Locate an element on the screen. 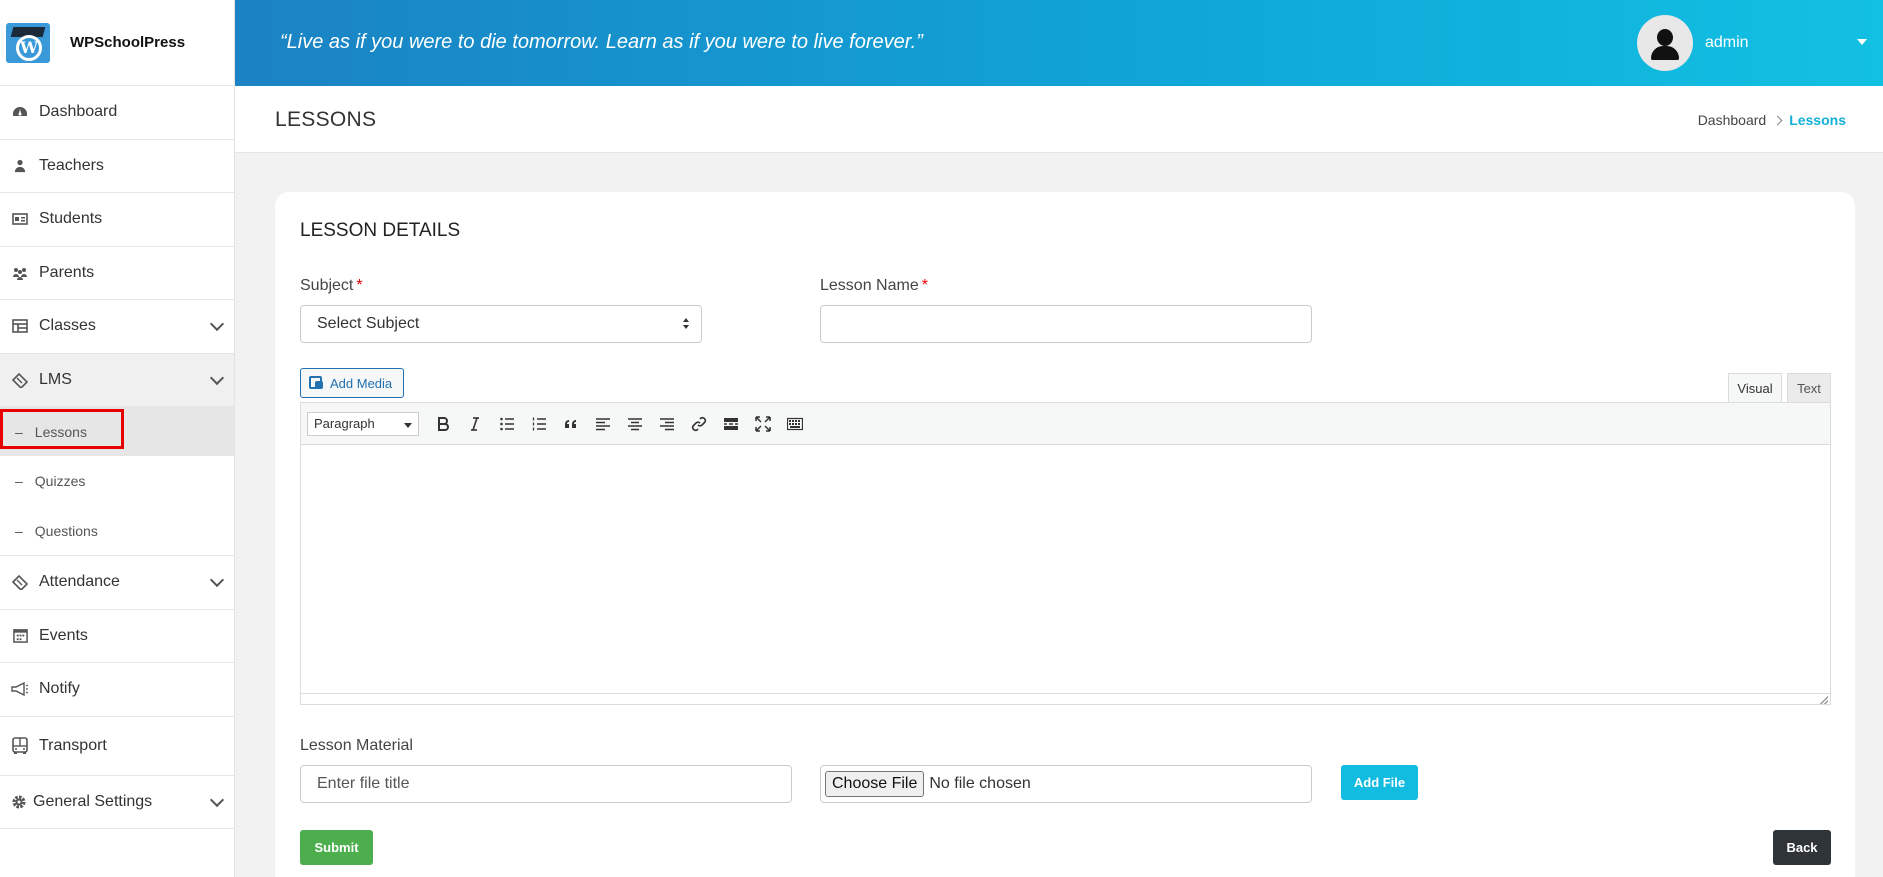  keyboard-toggle-icon is located at coordinates (795, 424).